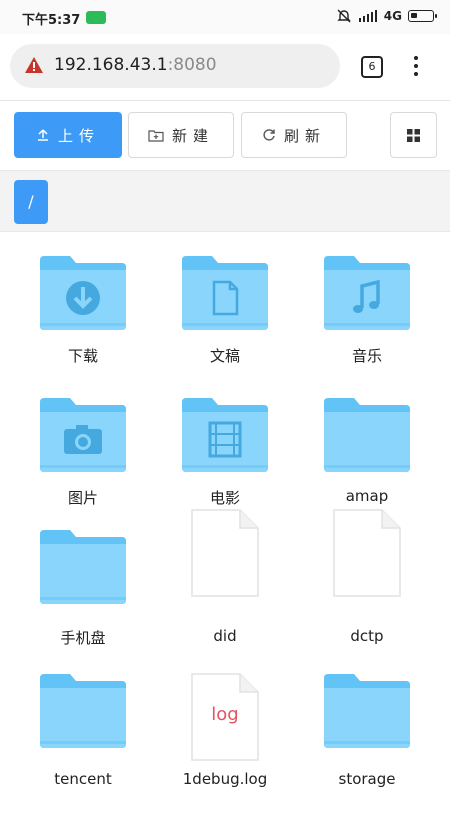 Image resolution: width=450 pixels, height=814 pixels. I want to click on film-folder-icon, so click(225, 435).